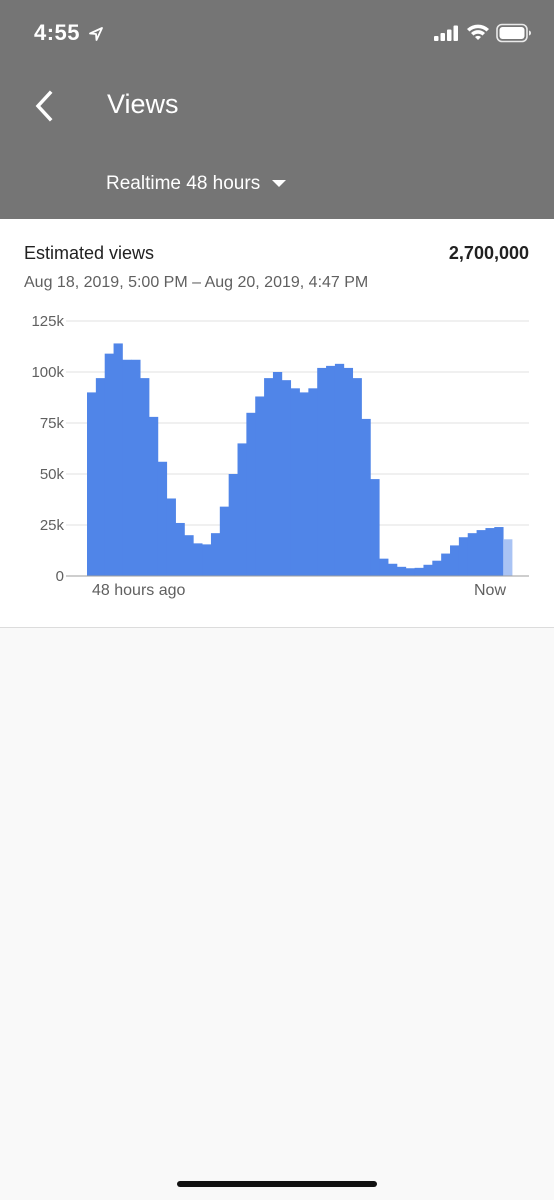 This screenshot has height=1200, width=554. I want to click on status-time: 4:55, so click(57, 32).